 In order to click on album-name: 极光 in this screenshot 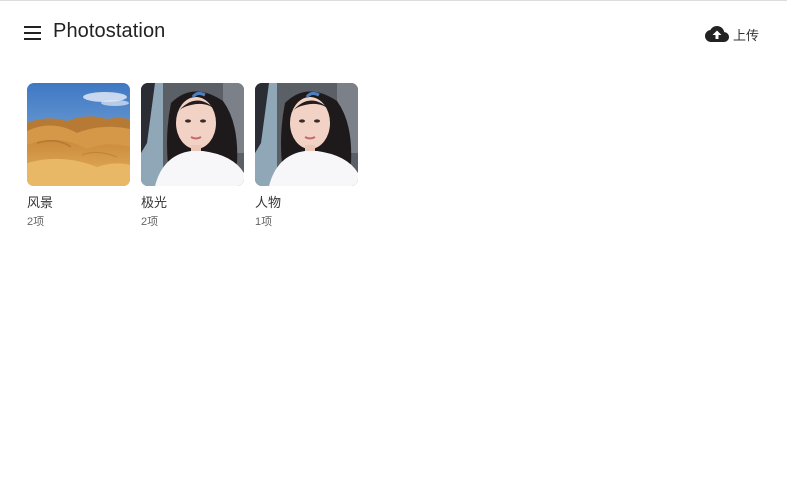, I will do `click(154, 202)`.